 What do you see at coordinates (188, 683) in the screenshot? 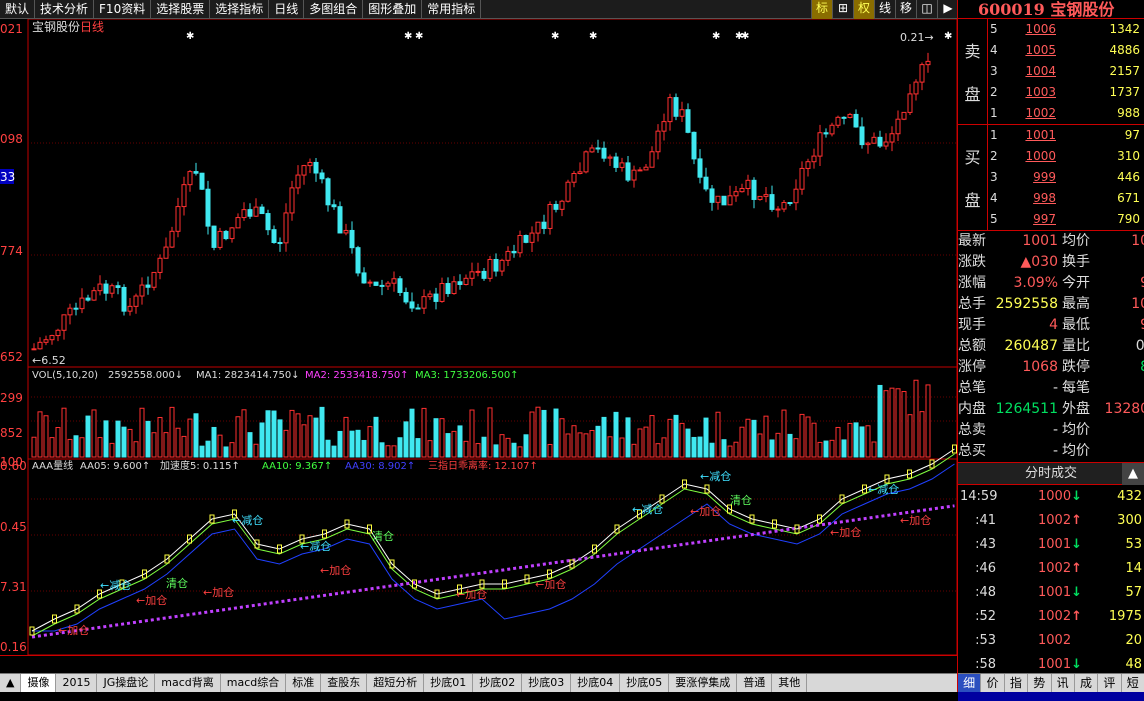
I see `bottom-tab-4: macd背离` at bounding box center [188, 683].